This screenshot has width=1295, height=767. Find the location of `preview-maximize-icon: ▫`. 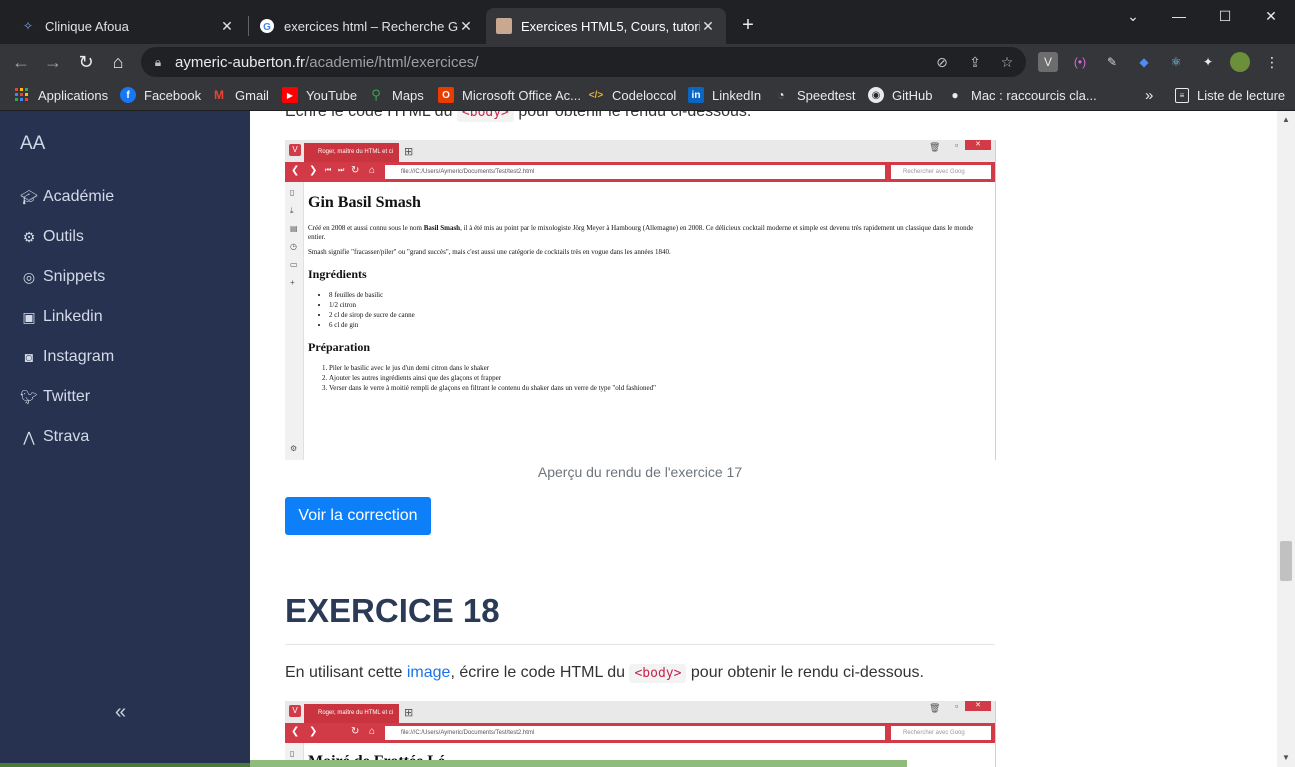

preview-maximize-icon: ▫ is located at coordinates (957, 145).